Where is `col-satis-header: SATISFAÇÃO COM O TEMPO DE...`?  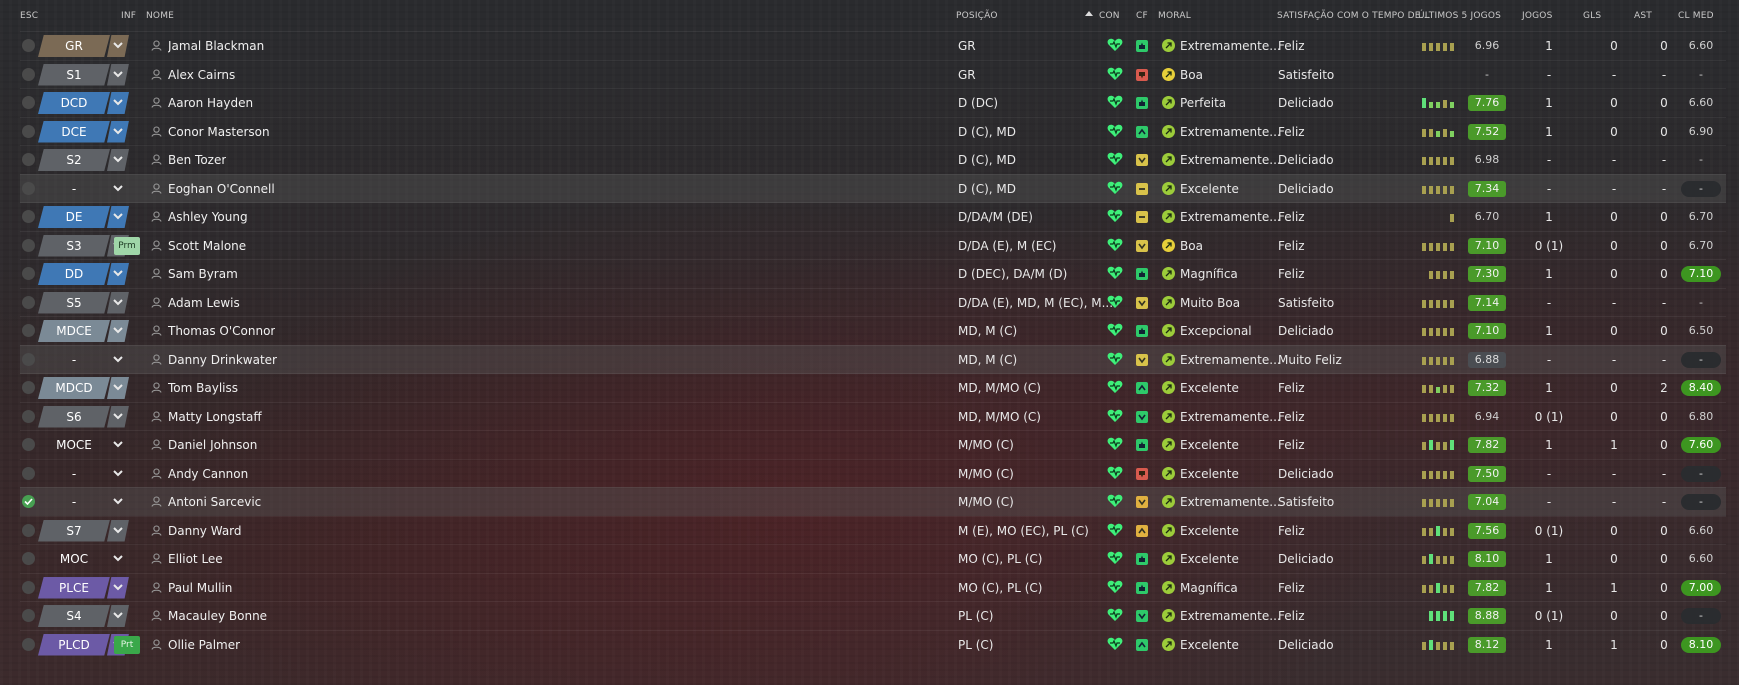
col-satis-header: SATISFAÇÃO COM O TEMPO DE... is located at coordinates (1353, 16).